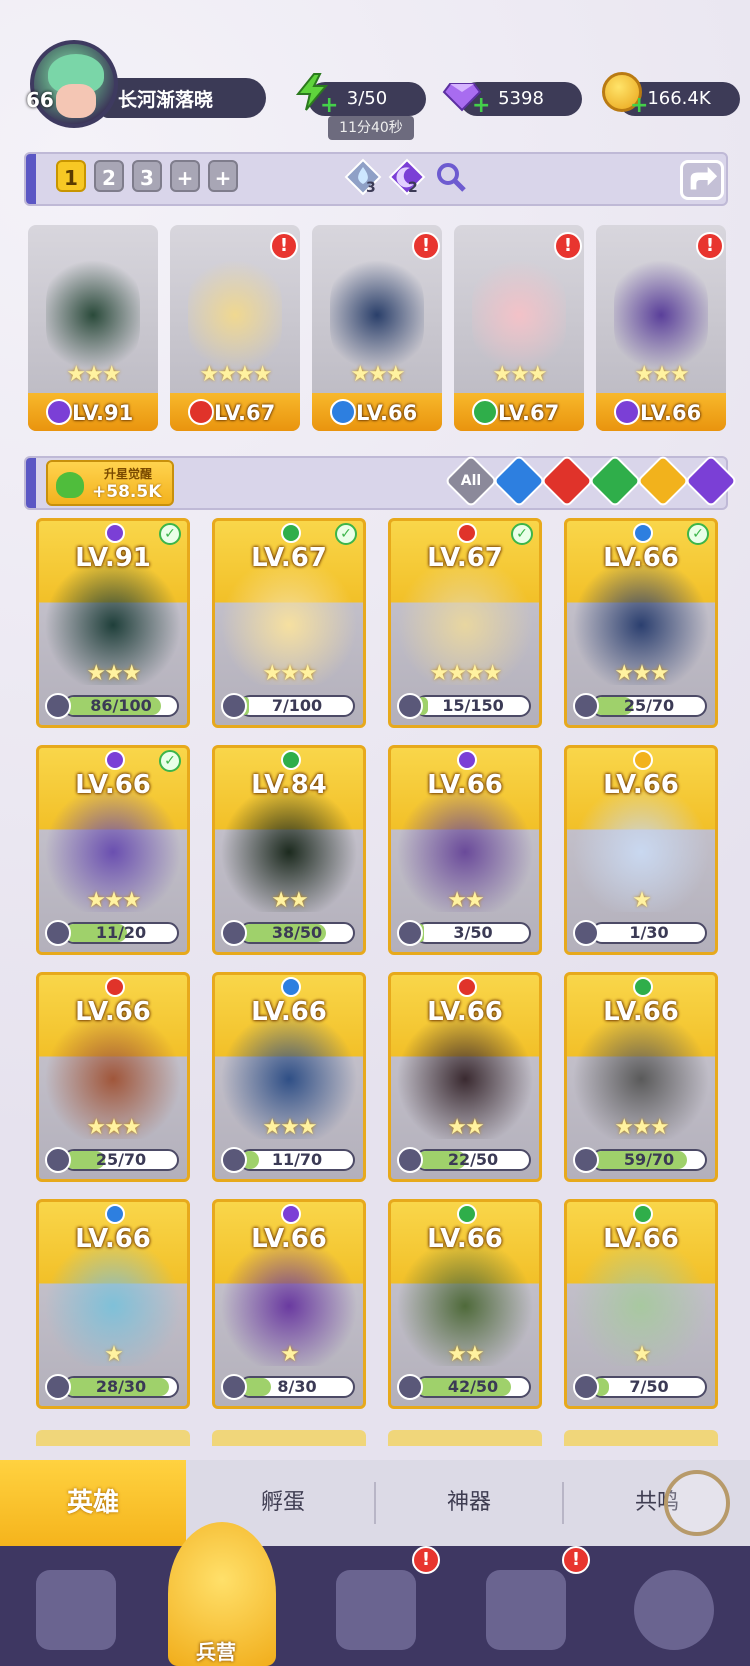 Image resolution: width=750 pixels, height=1666 pixels. I want to click on team-tab-3: 3, so click(147, 176).